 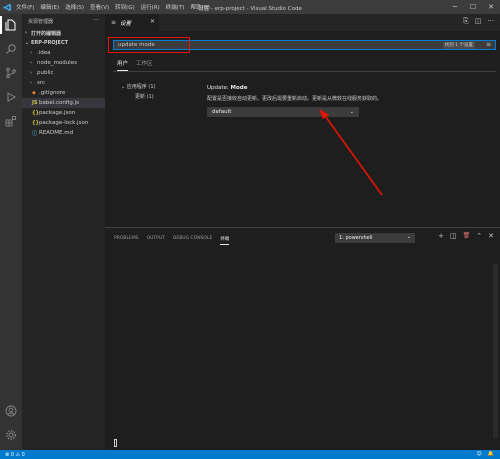 What do you see at coordinates (199, 7) in the screenshot?
I see `menu-help: 帮助(H)` at bounding box center [199, 7].